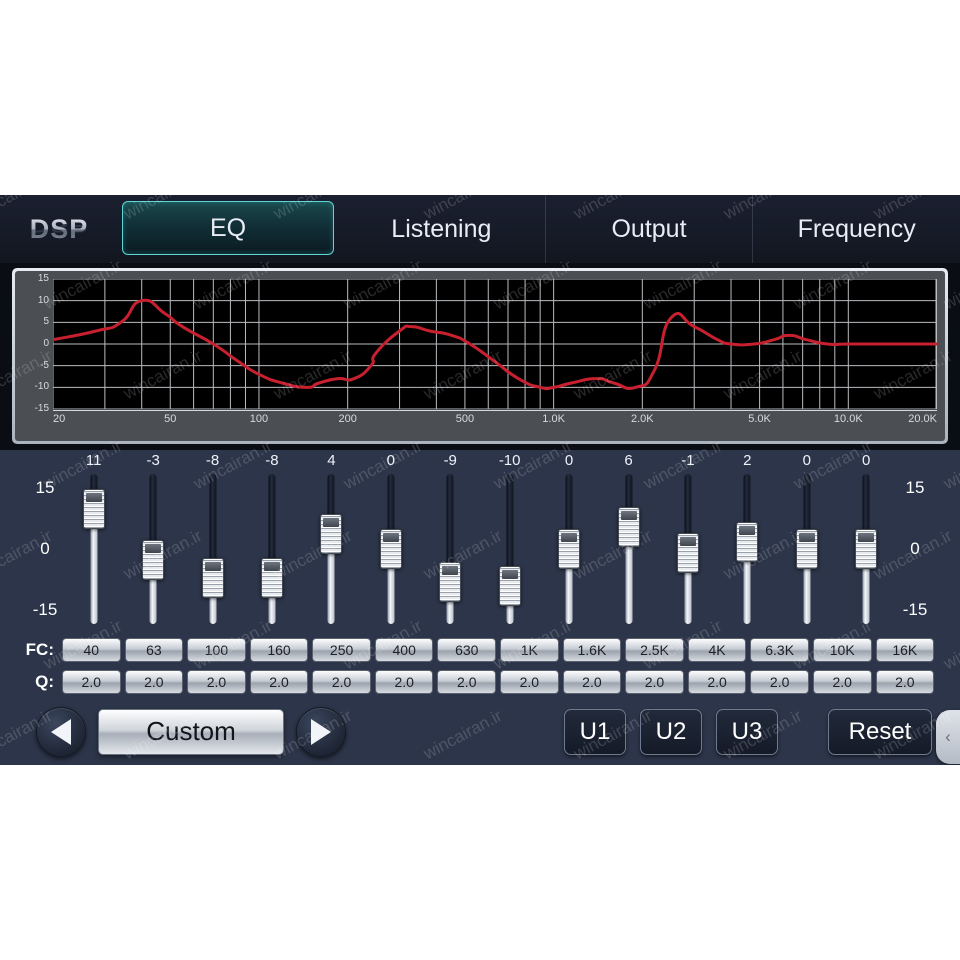 This screenshot has height=960, width=960. What do you see at coordinates (779, 650) in the screenshot?
I see `fc-cell: 6.3K` at bounding box center [779, 650].